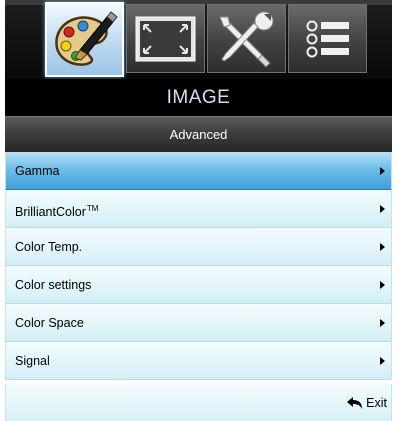  What do you see at coordinates (37, 171) in the screenshot?
I see `menu-item-label: Gamma` at bounding box center [37, 171].